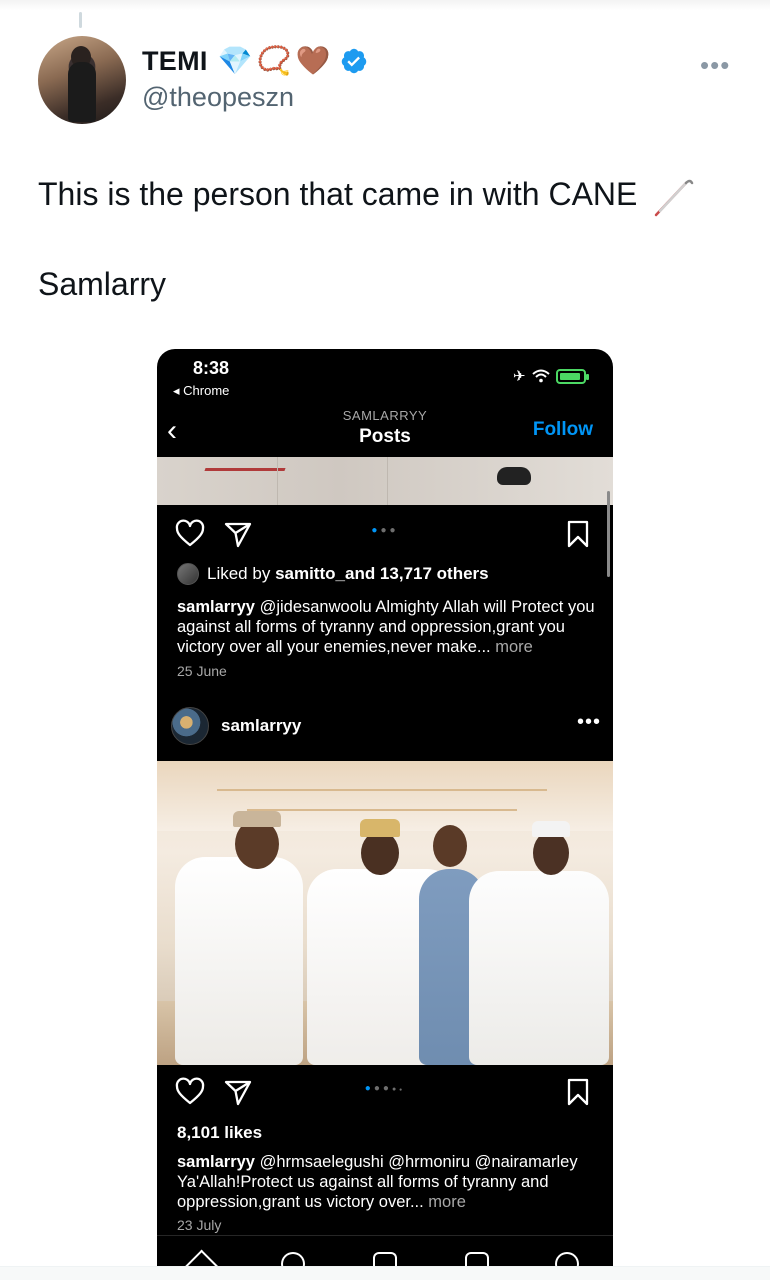 The height and width of the screenshot is (1280, 770). I want to click on person-4-cap, so click(551, 829).